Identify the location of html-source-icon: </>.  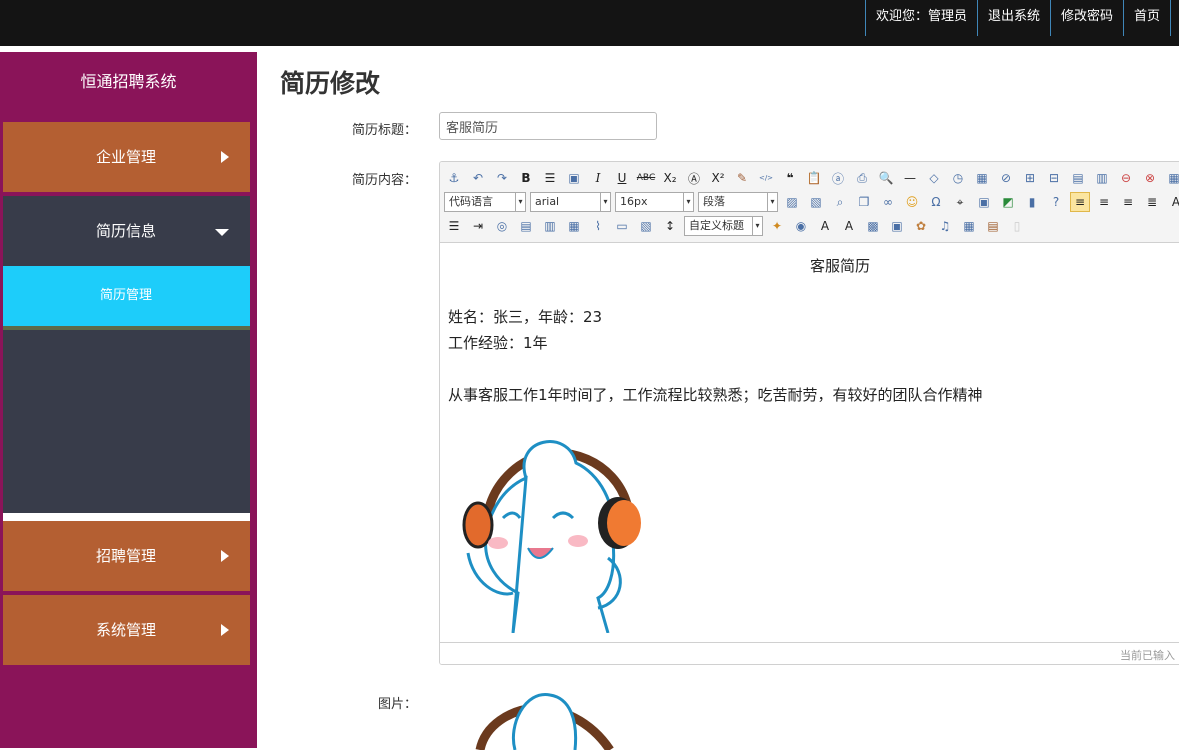
(766, 178).